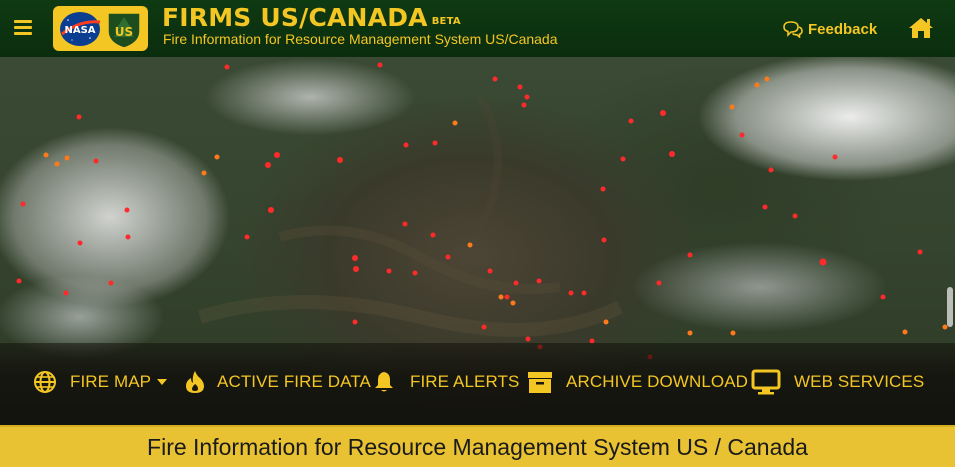 This screenshot has height=467, width=955. What do you see at coordinates (859, 381) in the screenshot?
I see `nav-web-services-label: WEB SERVICES` at bounding box center [859, 381].